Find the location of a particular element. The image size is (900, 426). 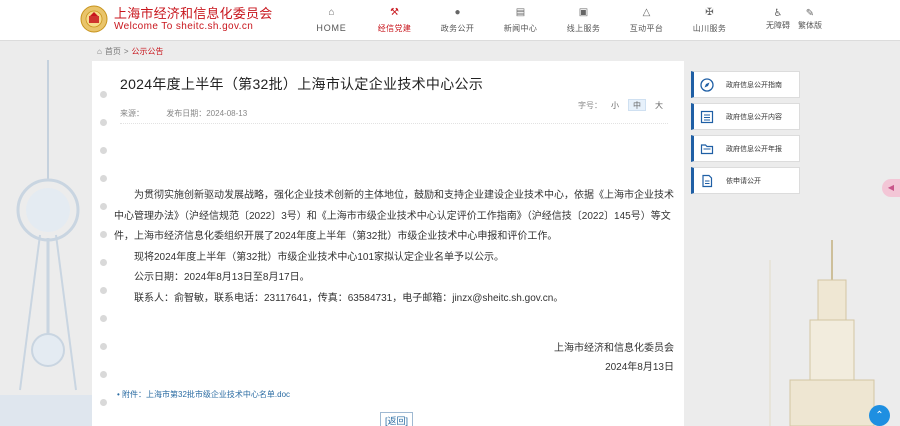

nav-label: 经信党建 is located at coordinates (394, 28).